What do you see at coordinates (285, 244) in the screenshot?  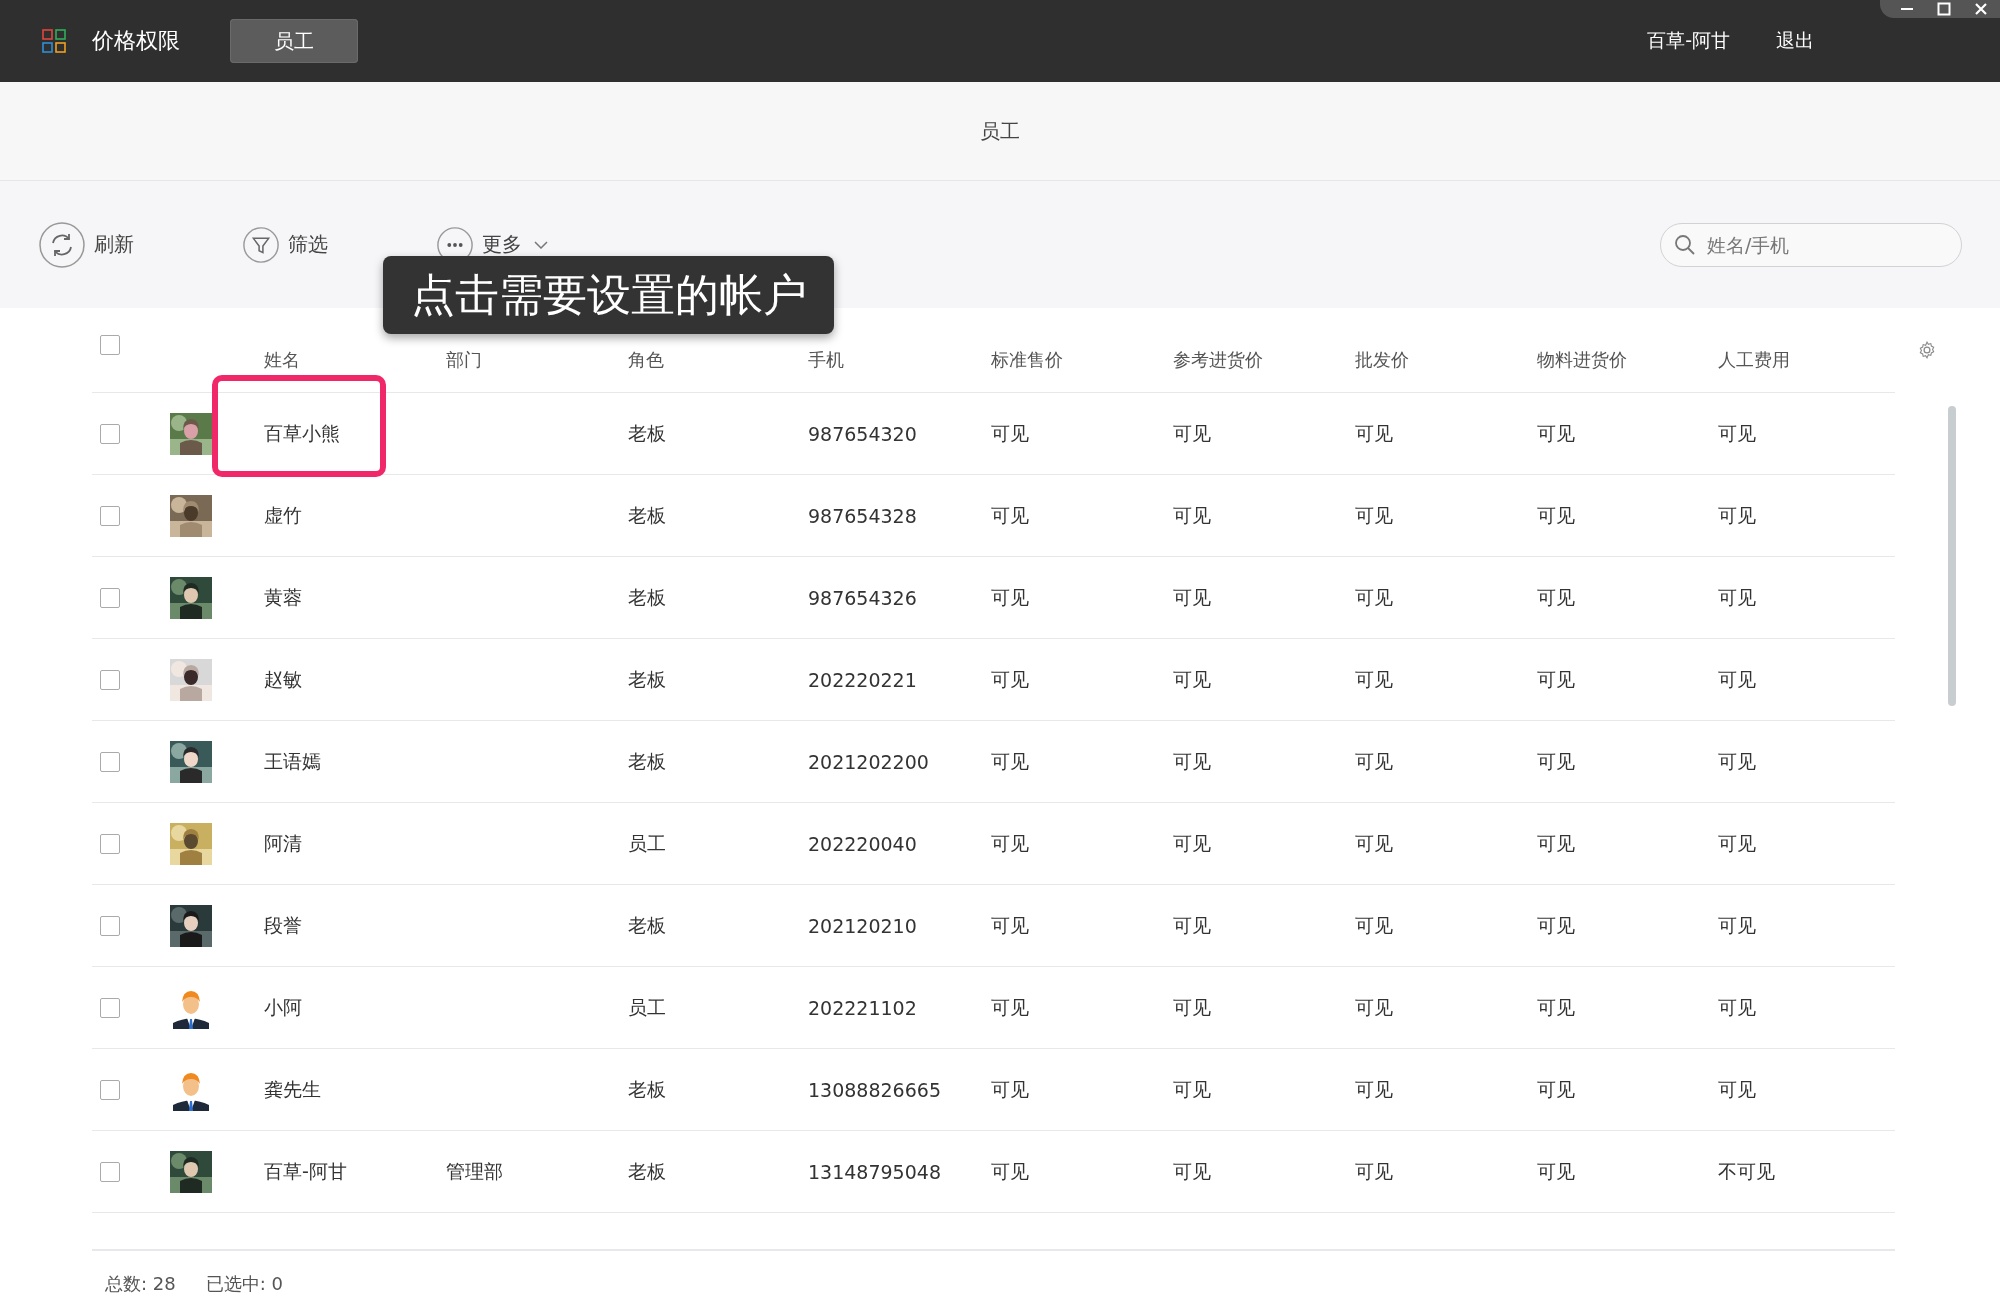 I see `filter-button: 筛选` at bounding box center [285, 244].